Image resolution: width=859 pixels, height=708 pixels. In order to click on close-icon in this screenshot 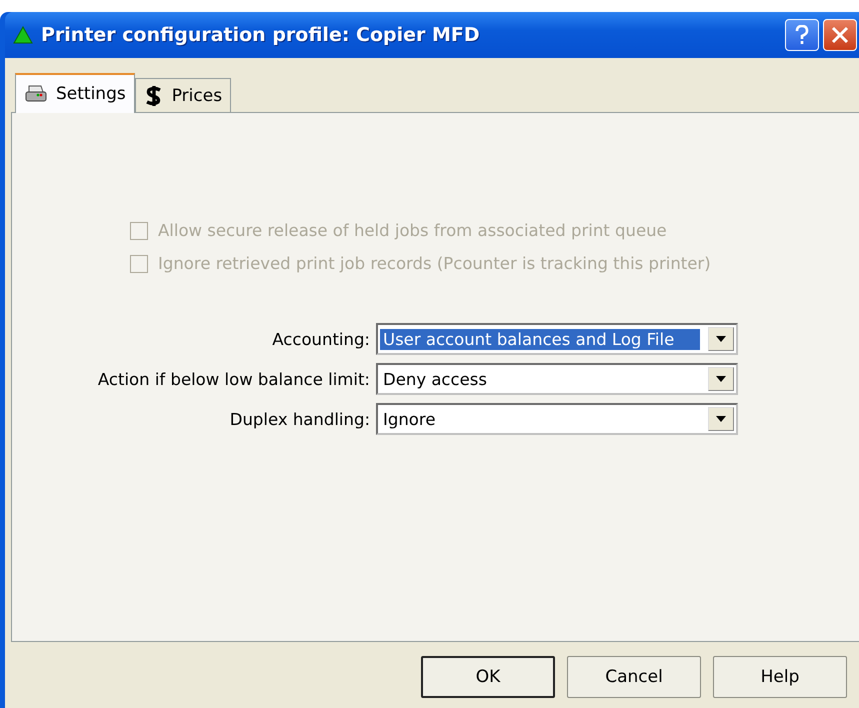, I will do `click(840, 35)`.